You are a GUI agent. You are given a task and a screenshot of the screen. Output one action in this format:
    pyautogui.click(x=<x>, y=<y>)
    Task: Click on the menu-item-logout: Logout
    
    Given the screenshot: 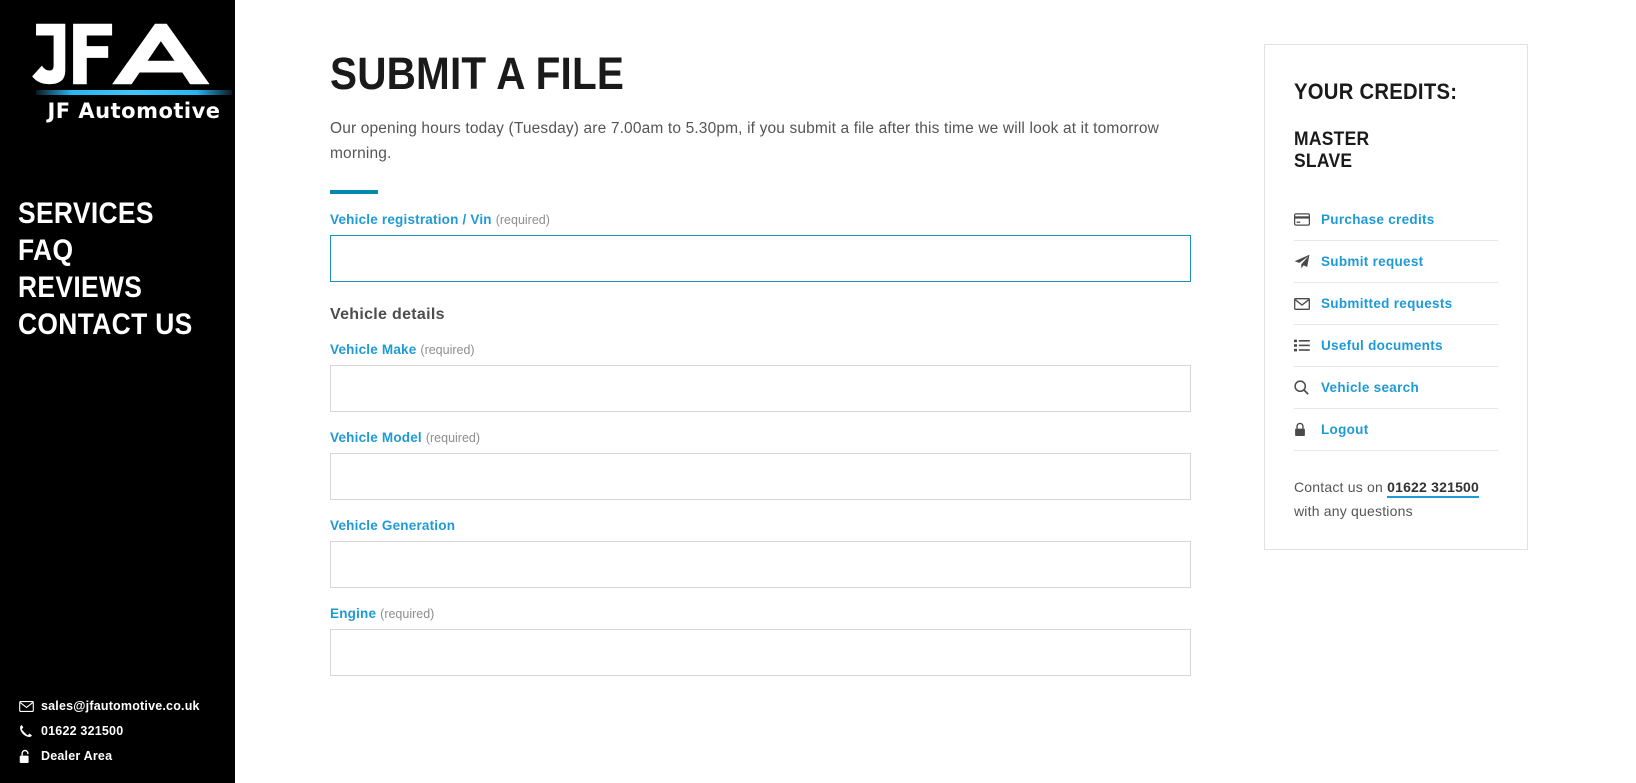 What is the action you would take?
    pyautogui.click(x=1396, y=430)
    